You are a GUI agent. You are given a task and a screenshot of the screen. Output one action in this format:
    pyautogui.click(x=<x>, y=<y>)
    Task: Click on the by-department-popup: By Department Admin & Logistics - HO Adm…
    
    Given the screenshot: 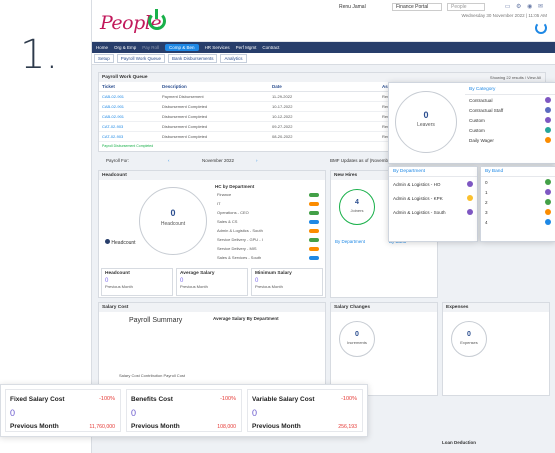 What is the action you would take?
    pyautogui.click(x=433, y=204)
    